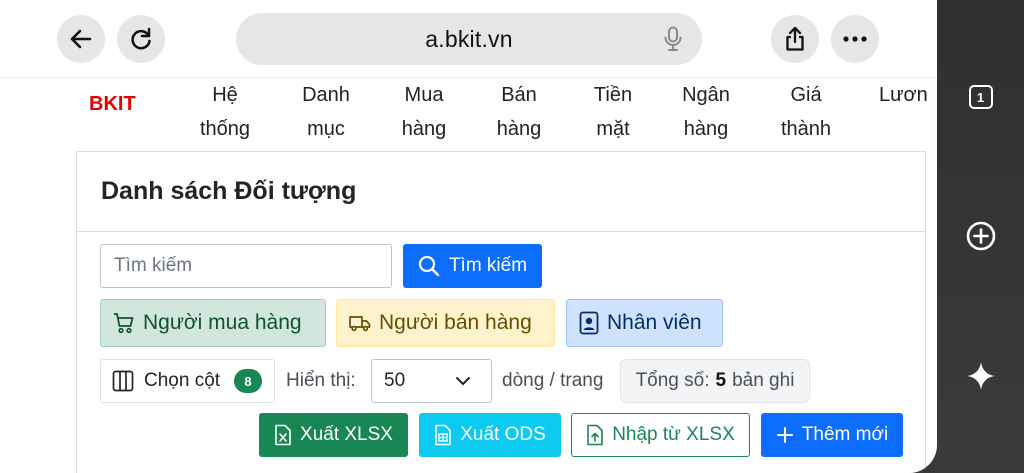  What do you see at coordinates (595, 435) in the screenshot?
I see `file-upload-icon` at bounding box center [595, 435].